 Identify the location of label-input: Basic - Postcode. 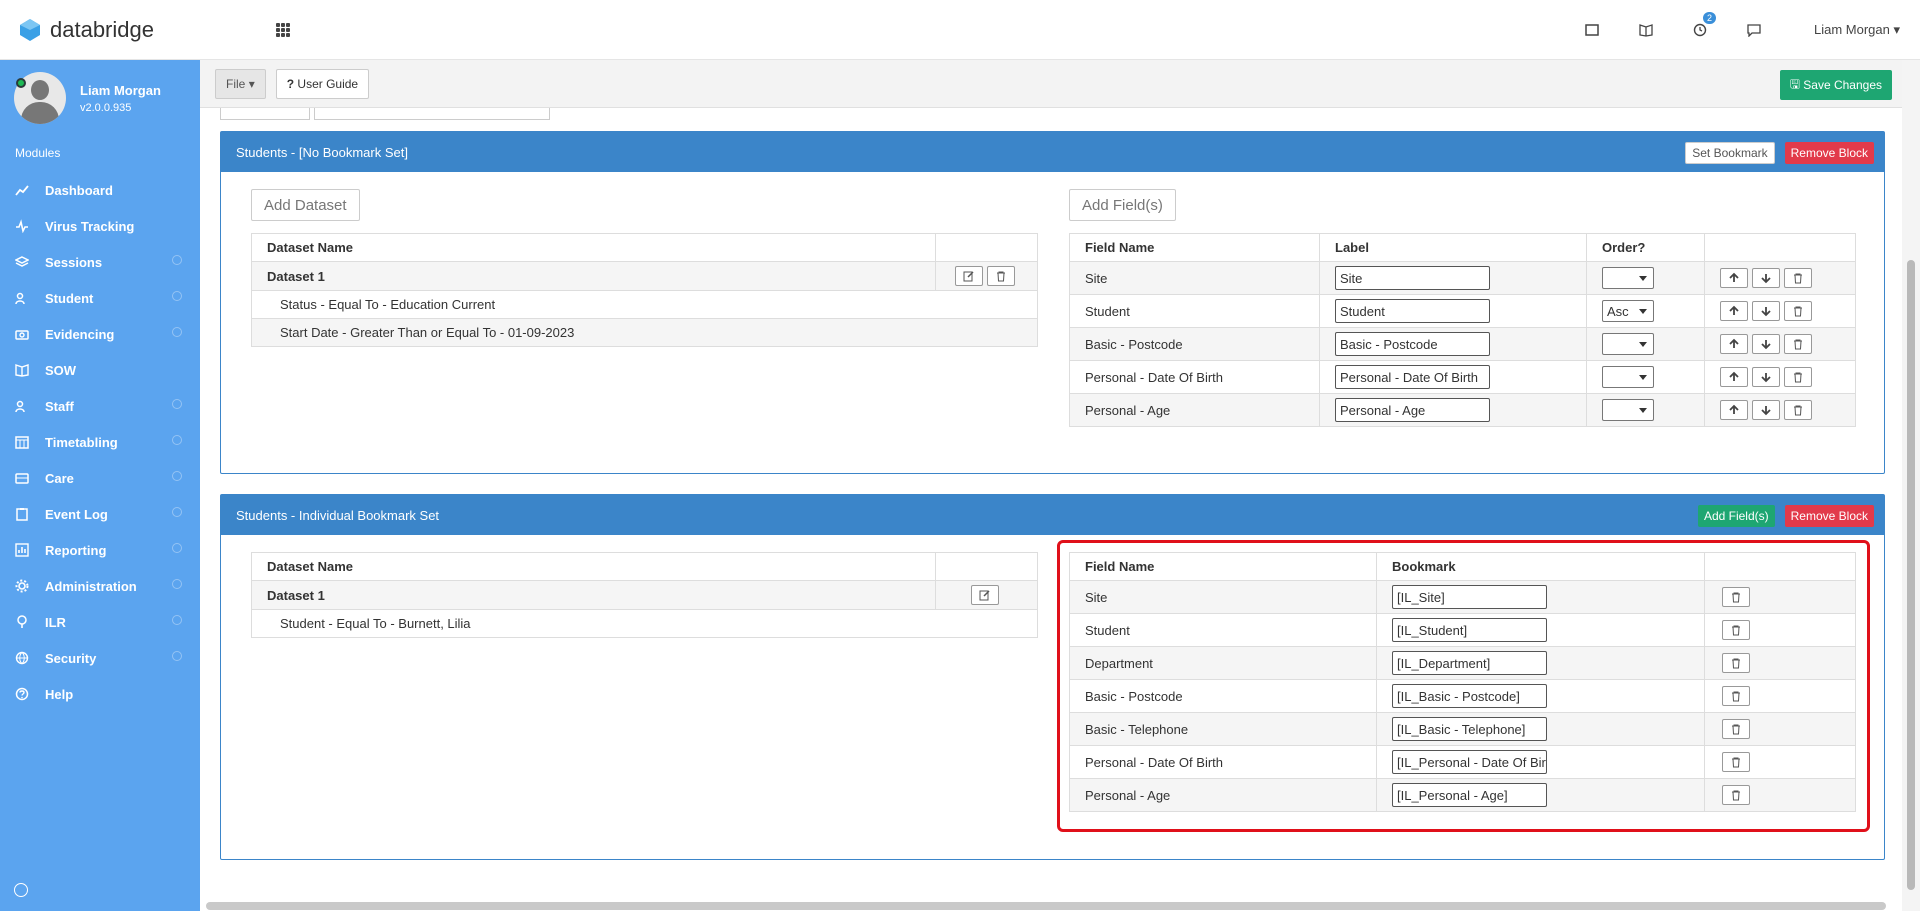
(1412, 344).